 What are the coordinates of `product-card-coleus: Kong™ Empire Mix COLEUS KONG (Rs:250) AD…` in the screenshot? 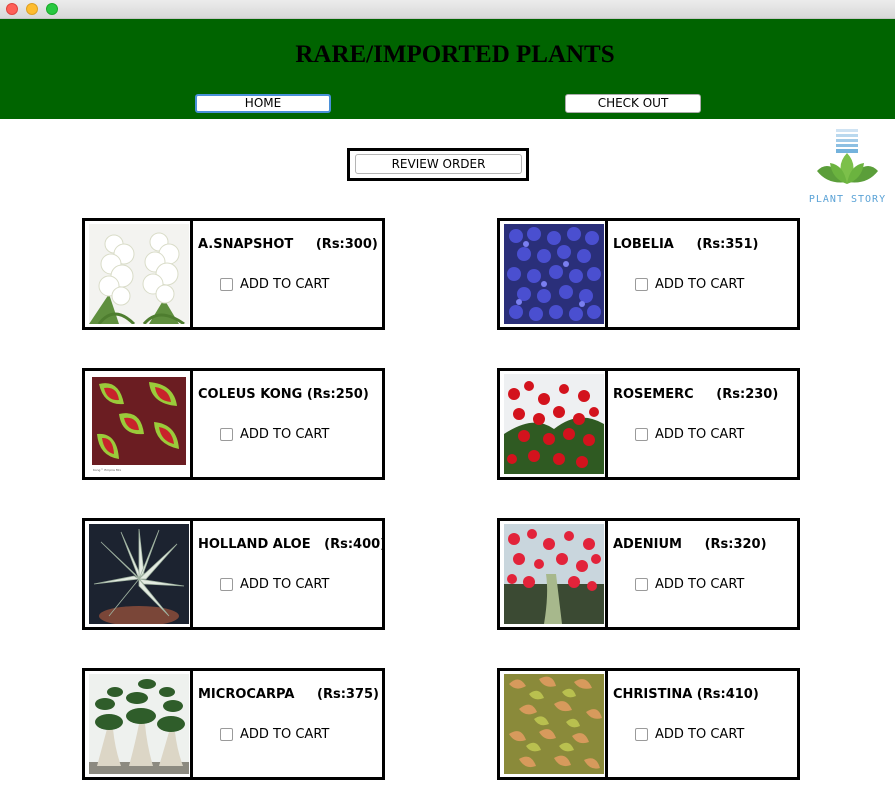 It's located at (233, 424).